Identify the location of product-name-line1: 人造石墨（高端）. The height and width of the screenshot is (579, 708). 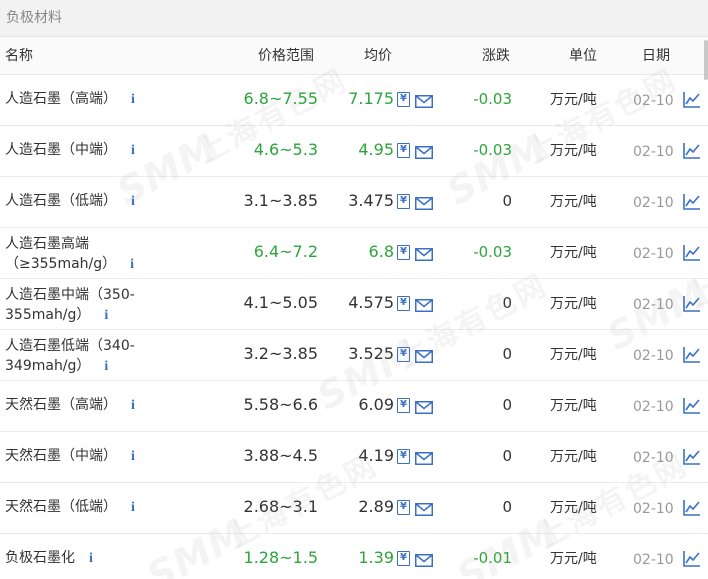
(61, 99).